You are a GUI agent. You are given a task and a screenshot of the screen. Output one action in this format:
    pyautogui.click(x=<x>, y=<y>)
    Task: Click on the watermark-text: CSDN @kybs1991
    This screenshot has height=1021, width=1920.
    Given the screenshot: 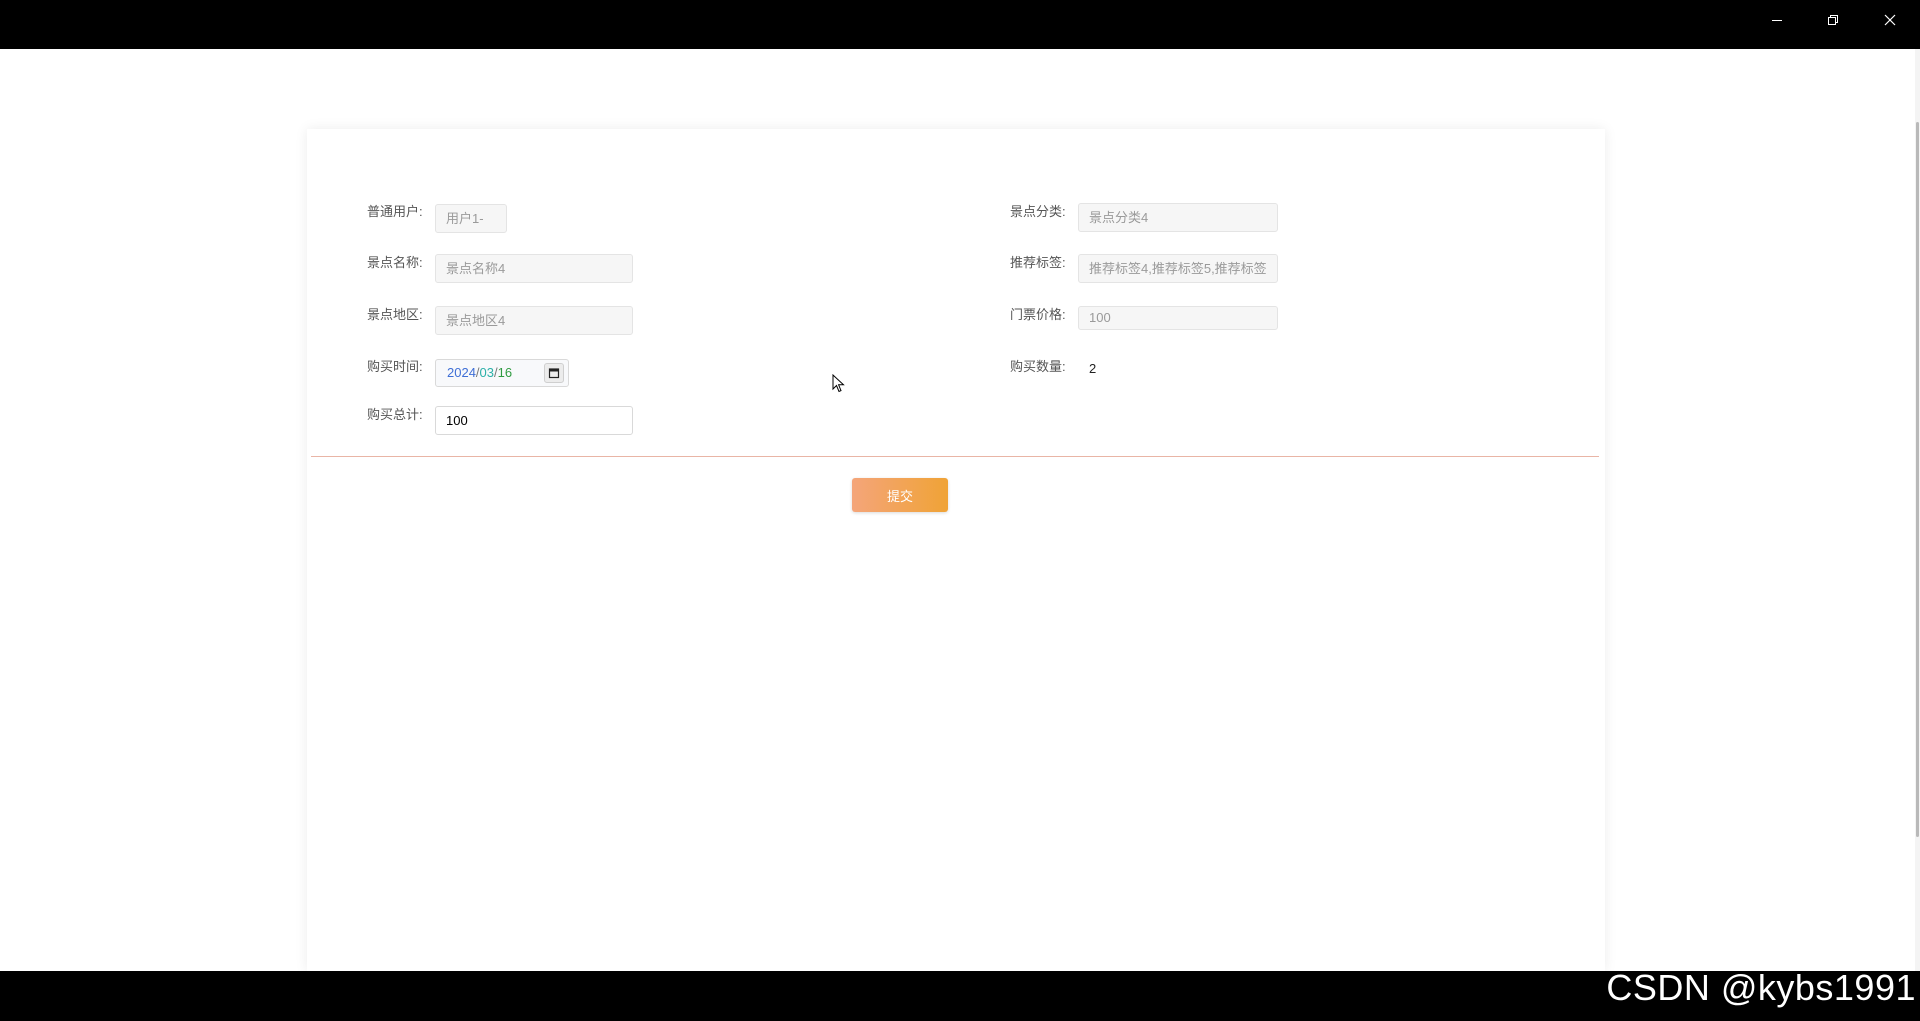 What is the action you would take?
    pyautogui.click(x=1761, y=987)
    